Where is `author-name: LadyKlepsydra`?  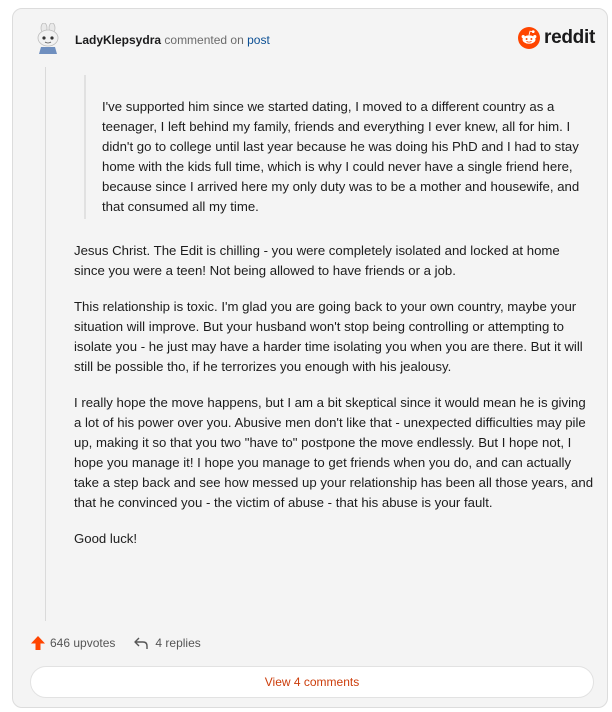 author-name: LadyKlepsydra is located at coordinates (118, 40).